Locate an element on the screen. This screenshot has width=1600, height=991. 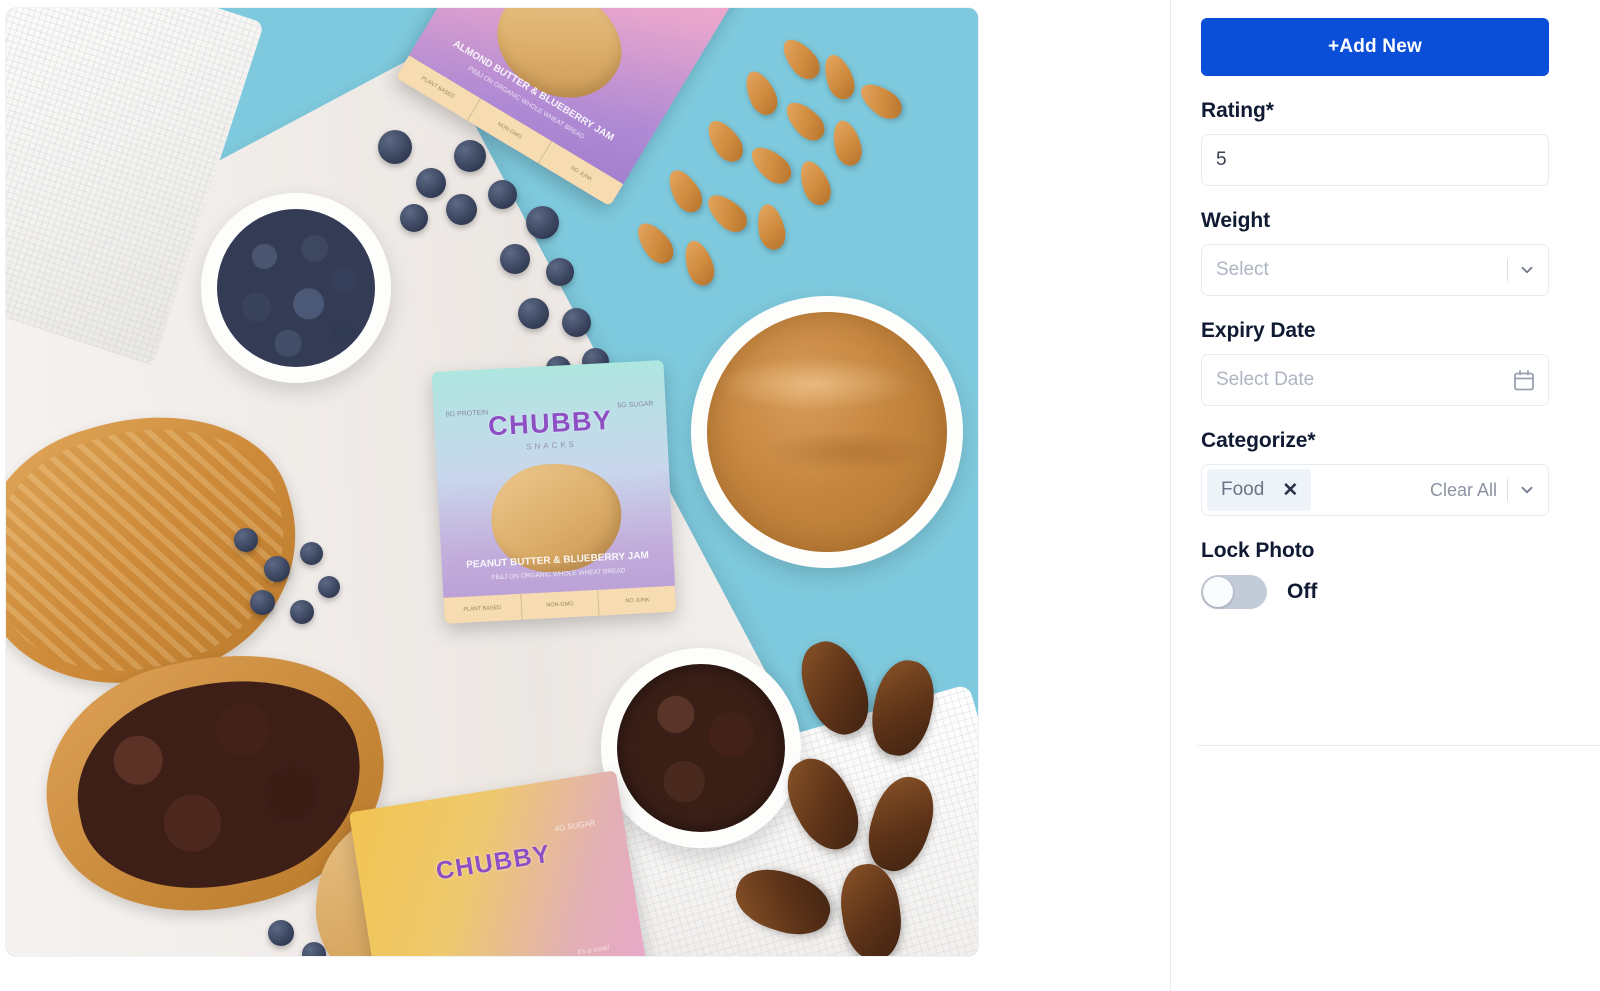
expiry-date-adornments is located at coordinates (1524, 380).